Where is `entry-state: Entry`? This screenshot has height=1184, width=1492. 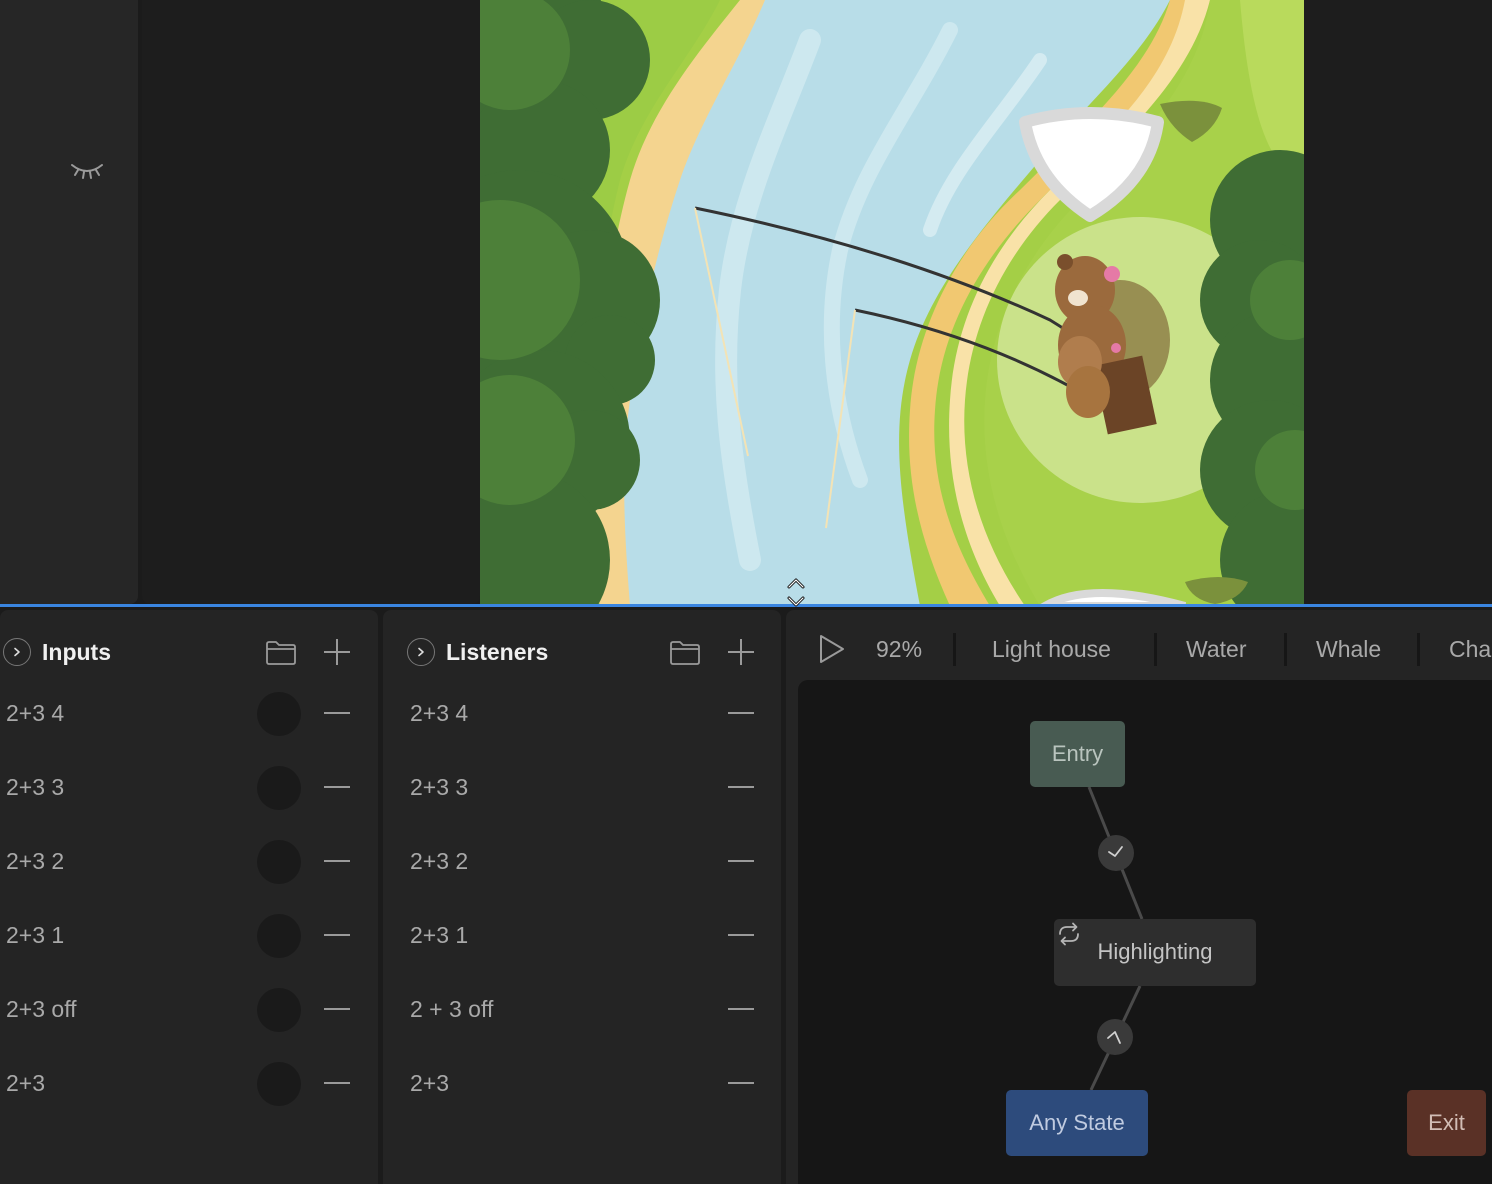 entry-state: Entry is located at coordinates (1077, 754).